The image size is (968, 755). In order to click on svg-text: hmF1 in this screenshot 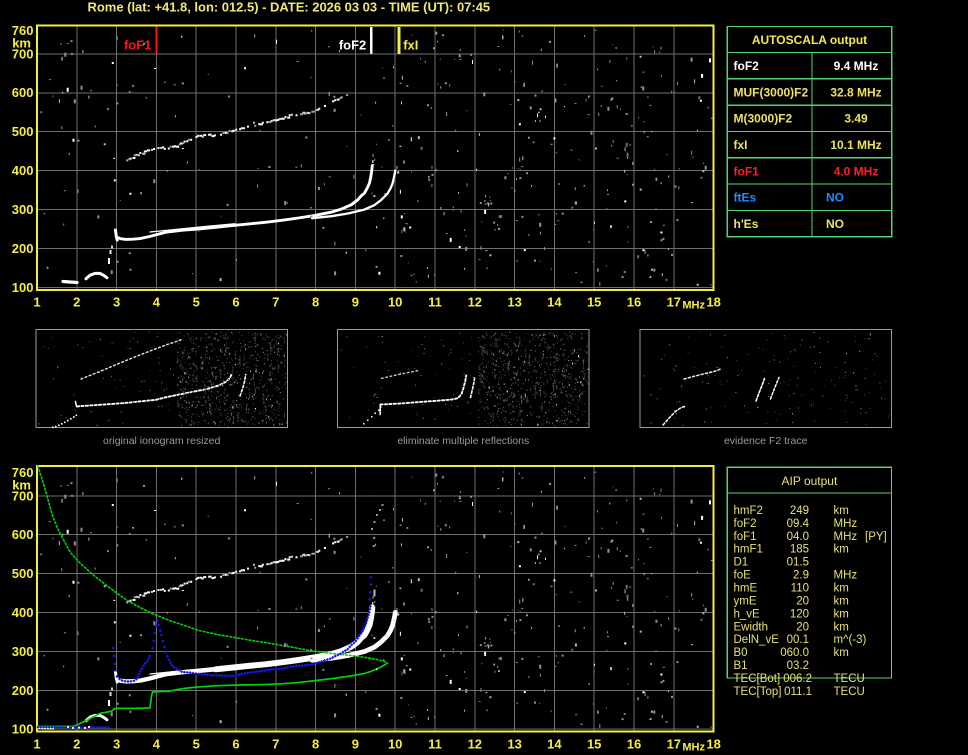, I will do `click(748, 550)`.